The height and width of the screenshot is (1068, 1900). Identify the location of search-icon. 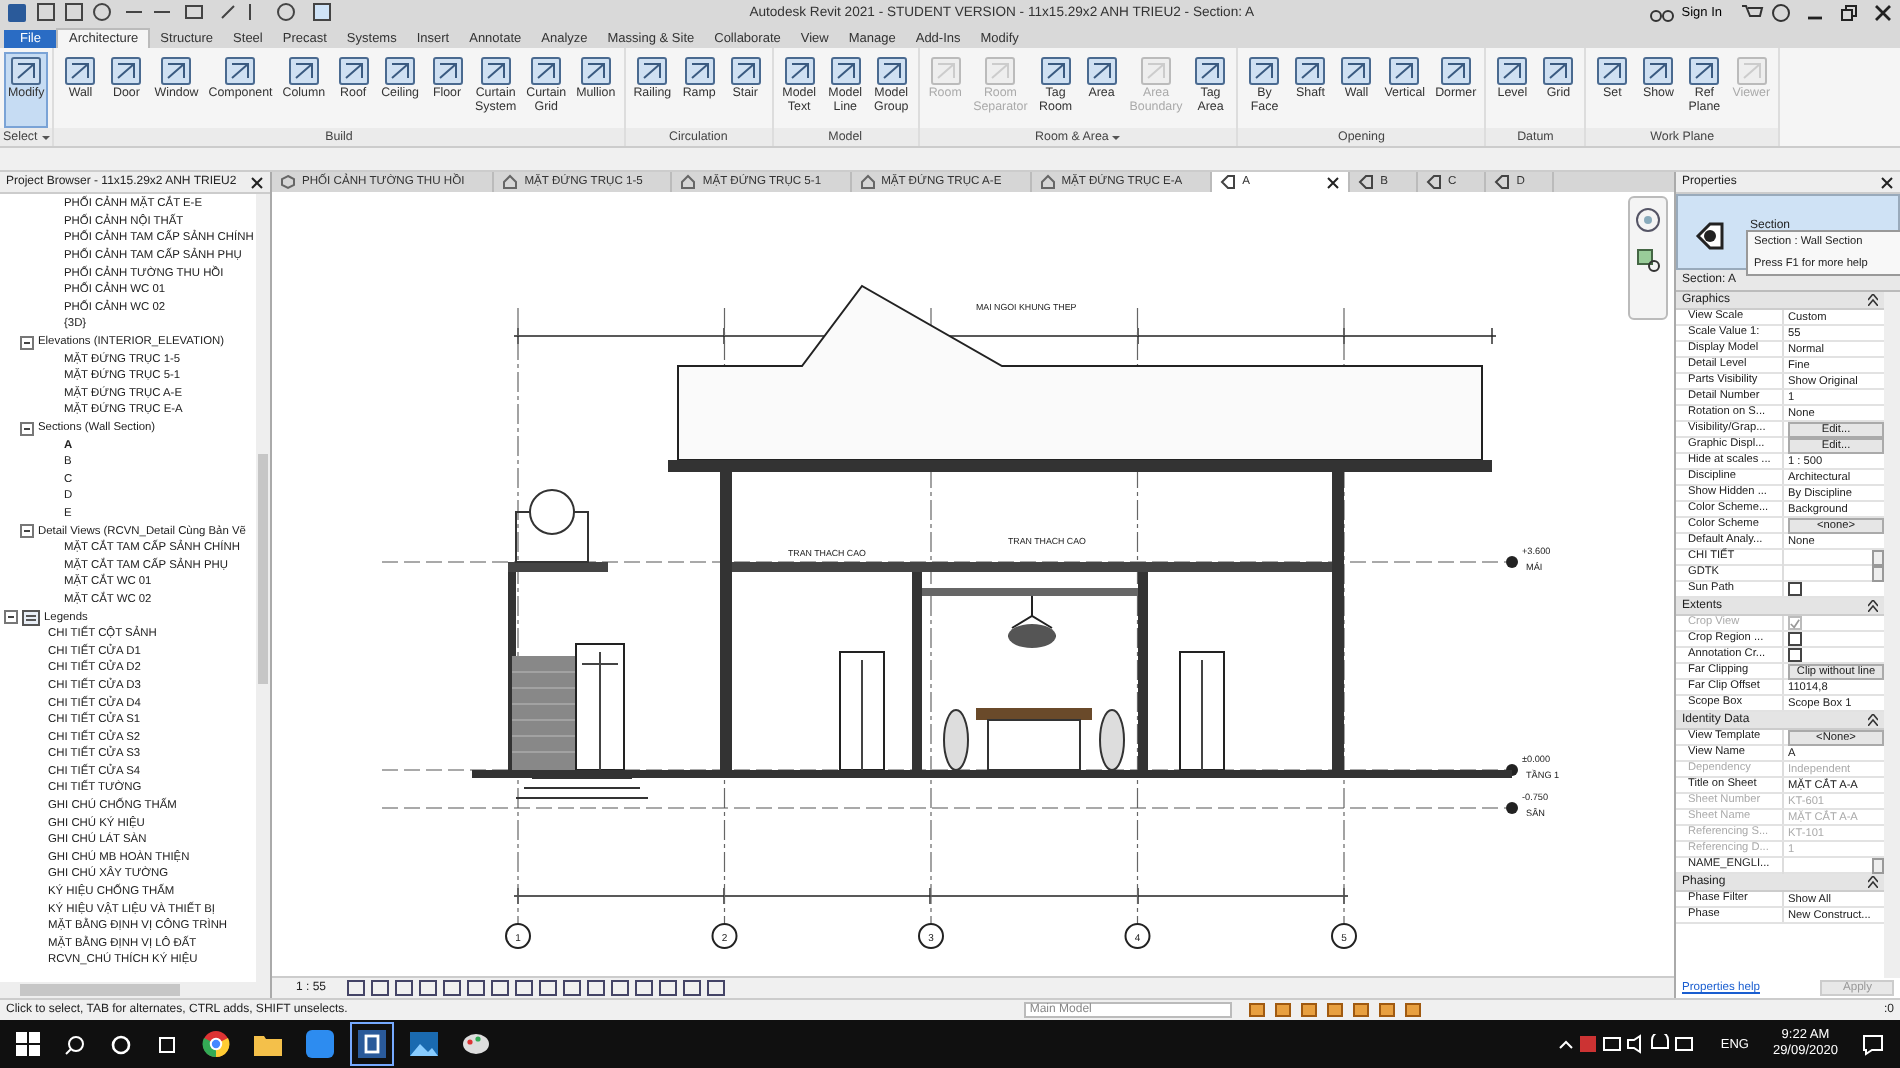
(75, 1044).